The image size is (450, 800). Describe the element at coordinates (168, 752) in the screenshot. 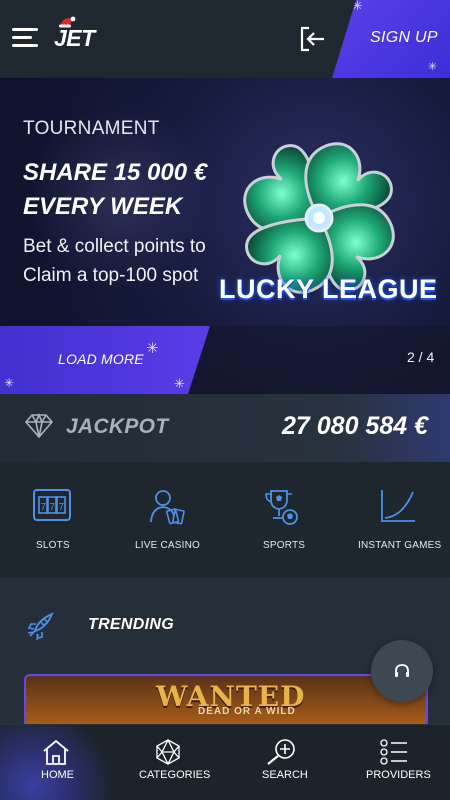

I see `dice-icon` at that location.